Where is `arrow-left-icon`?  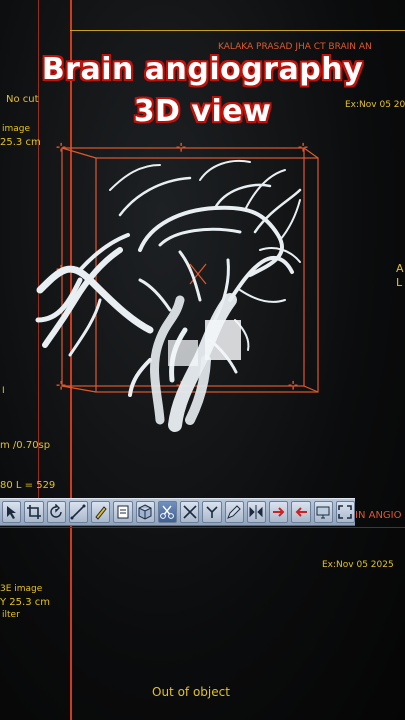
arrow-left-icon is located at coordinates (301, 512).